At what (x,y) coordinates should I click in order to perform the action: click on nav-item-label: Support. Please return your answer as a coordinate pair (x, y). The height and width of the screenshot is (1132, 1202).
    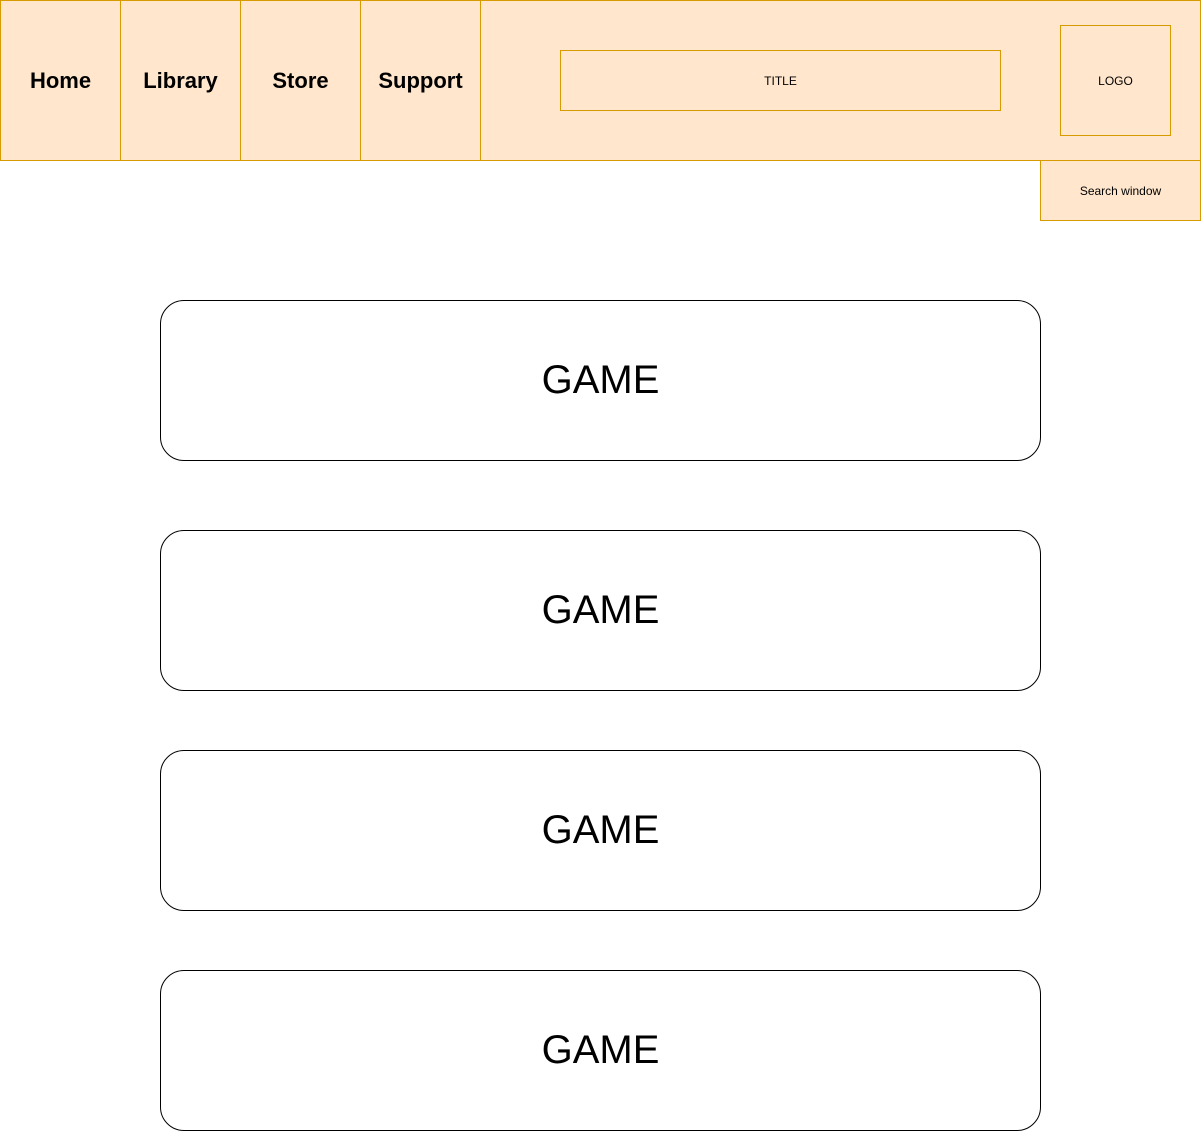
    Looking at the image, I should click on (420, 80).